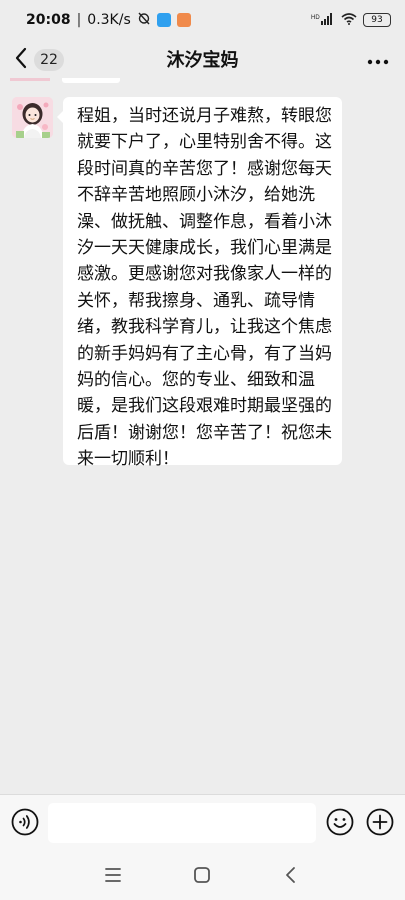 The height and width of the screenshot is (900, 405). I want to click on previous-message-edge, so click(91, 80).